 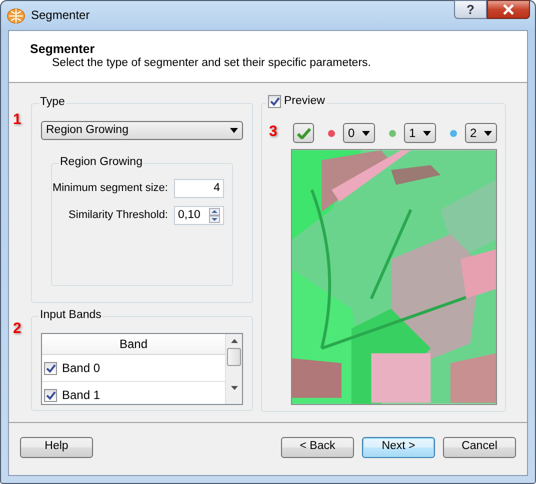 What do you see at coordinates (234, 388) in the screenshot?
I see `scroll-down-icon` at bounding box center [234, 388].